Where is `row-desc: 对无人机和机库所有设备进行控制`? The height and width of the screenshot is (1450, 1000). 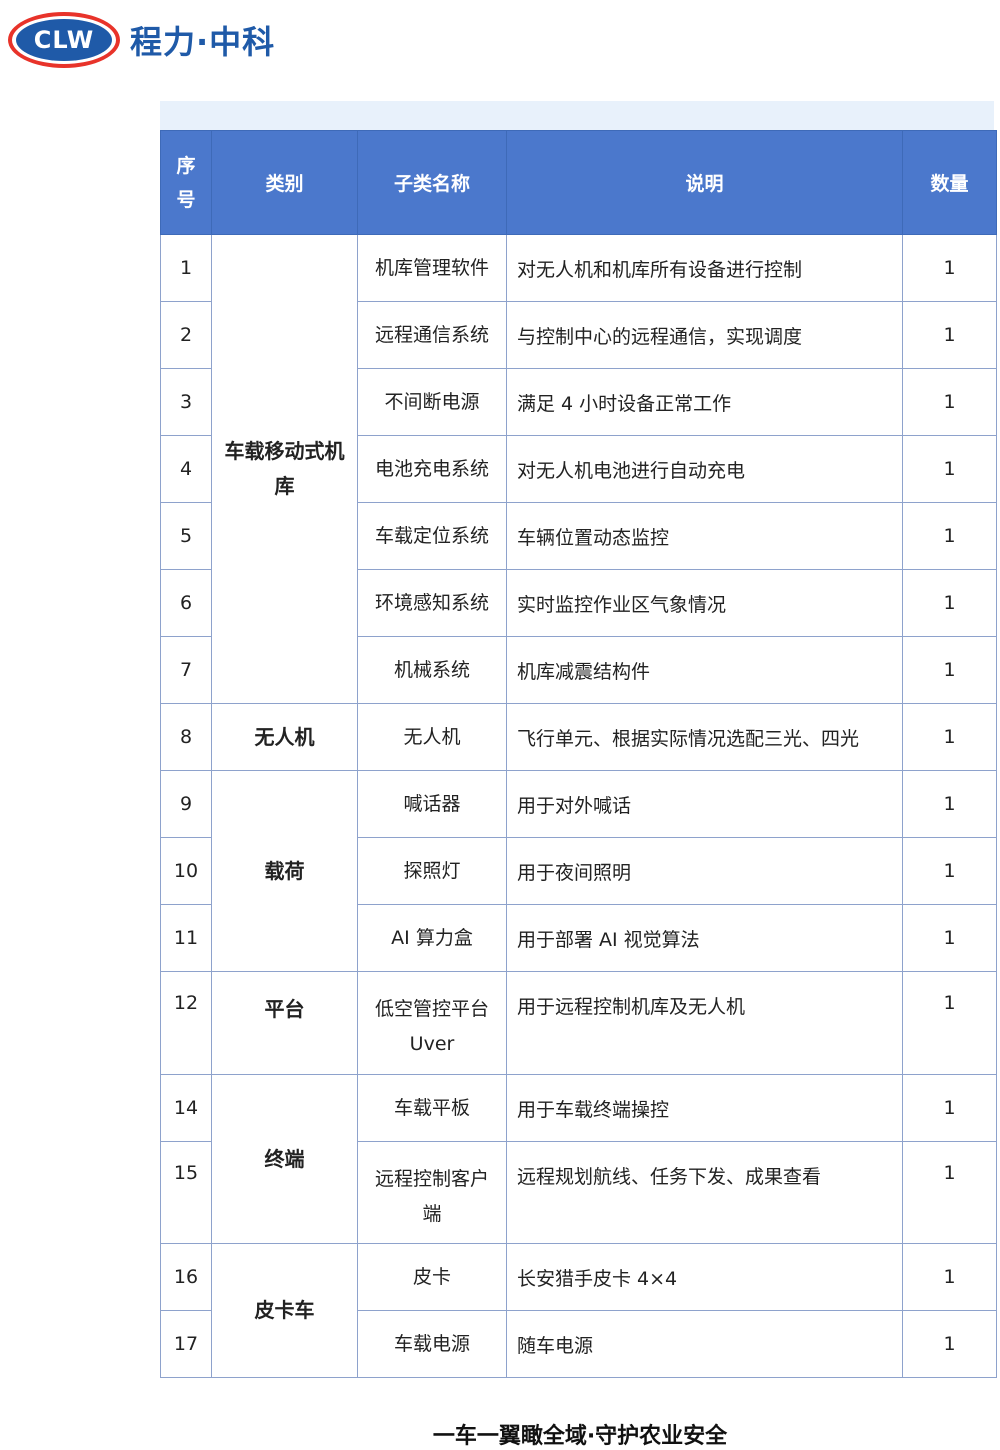 row-desc: 对无人机和机库所有设备进行控制 is located at coordinates (704, 268).